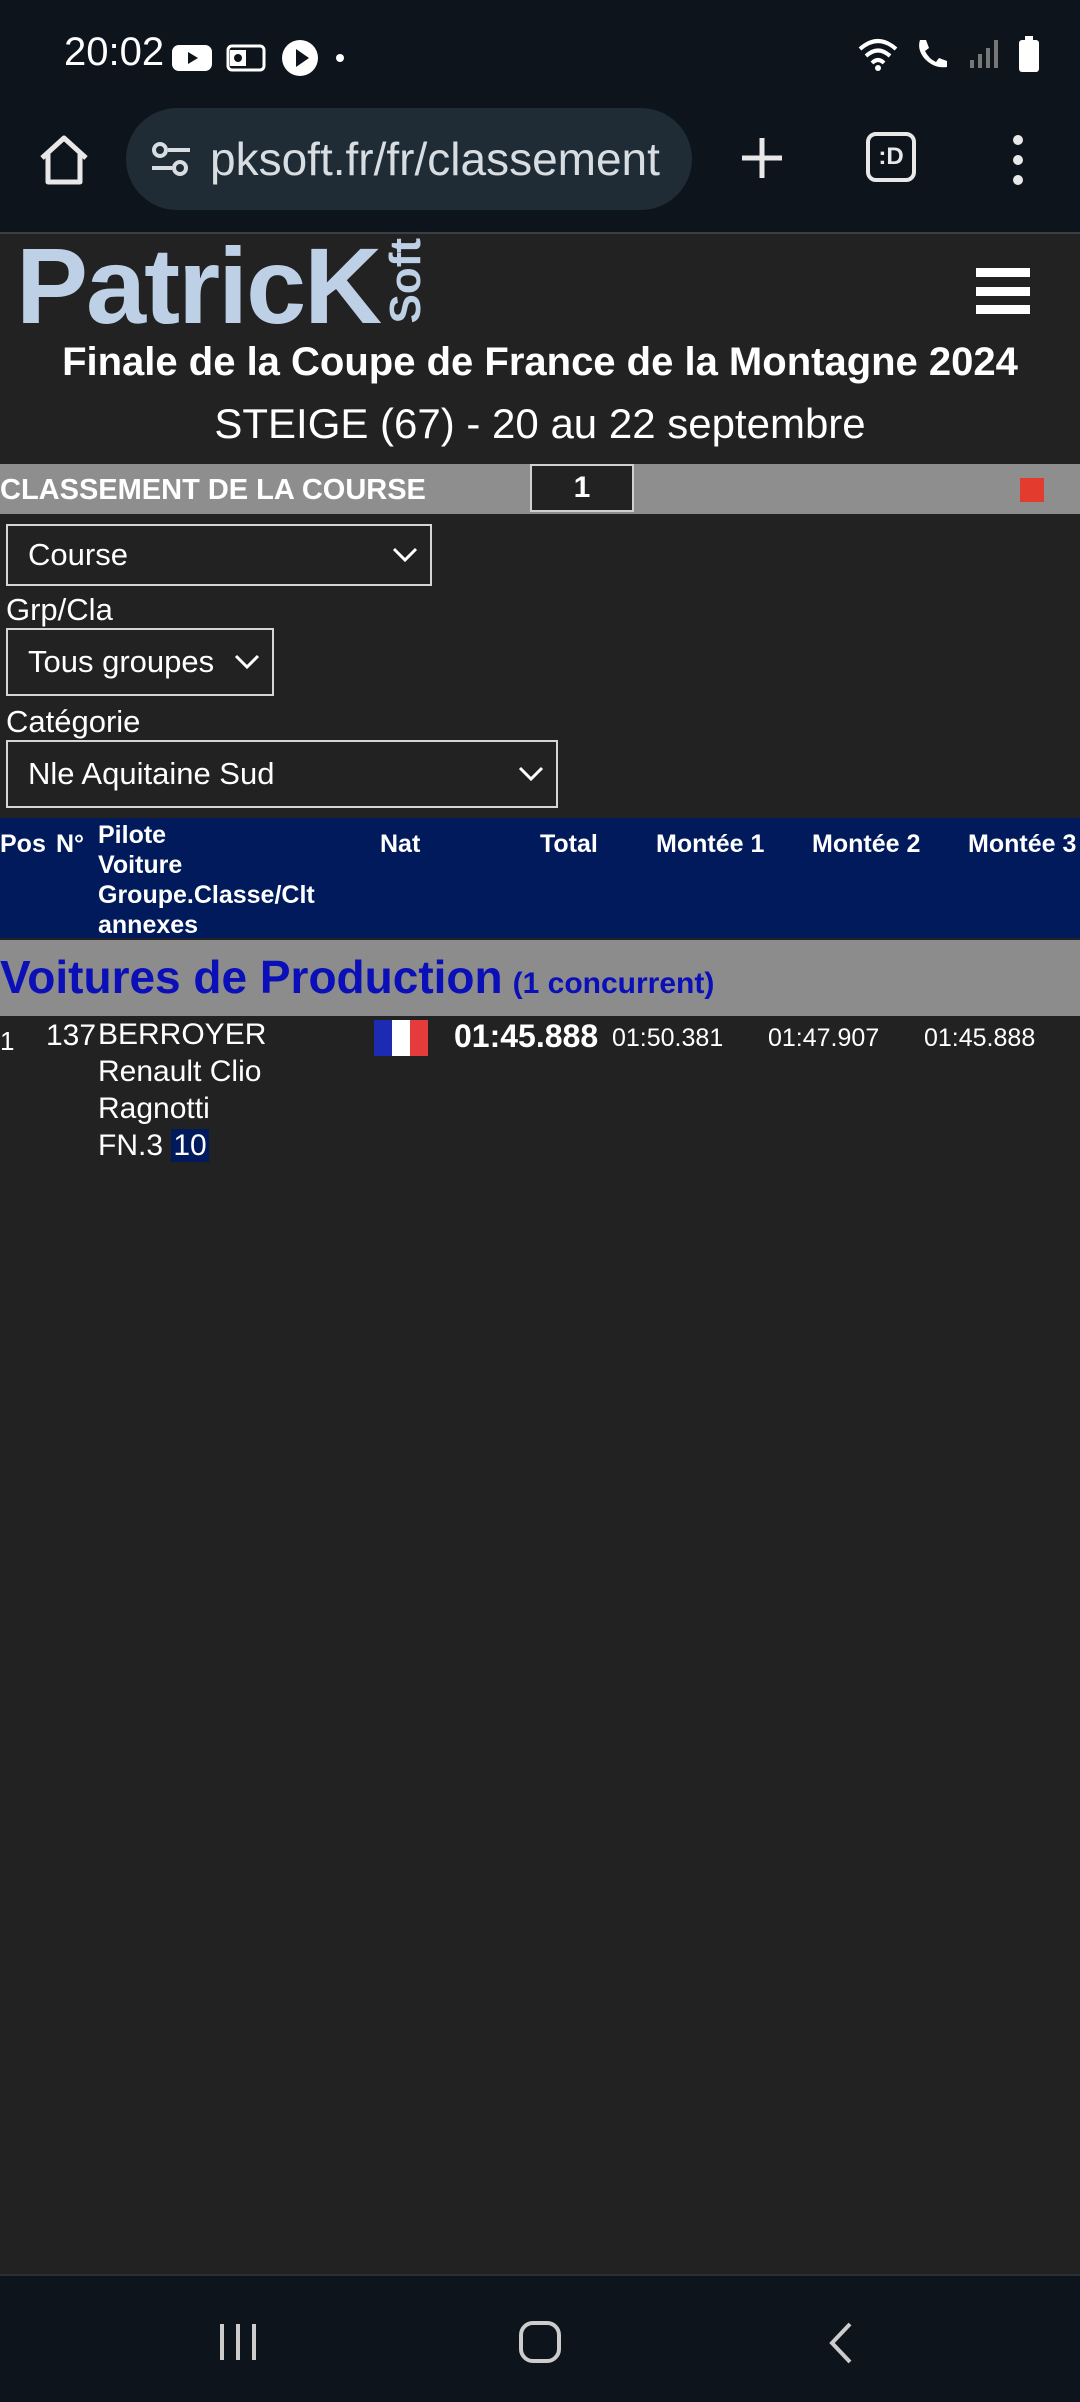 The image size is (1080, 2402). I want to click on header-nat: Nat, so click(400, 844).